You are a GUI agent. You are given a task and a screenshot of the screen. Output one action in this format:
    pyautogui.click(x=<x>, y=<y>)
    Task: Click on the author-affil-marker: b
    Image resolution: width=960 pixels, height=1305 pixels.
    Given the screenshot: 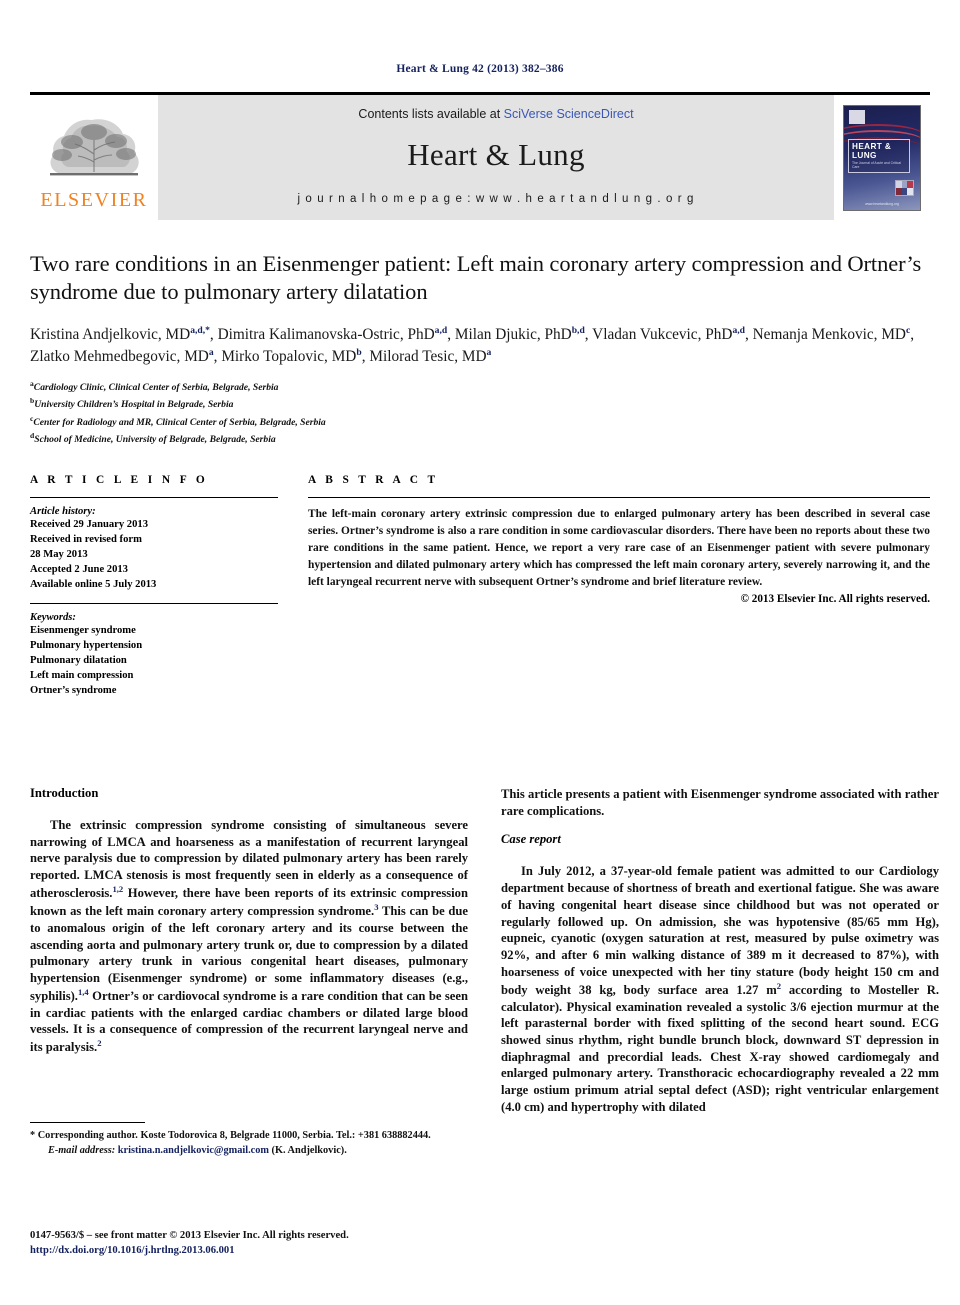 What is the action you would take?
    pyautogui.click(x=359, y=353)
    